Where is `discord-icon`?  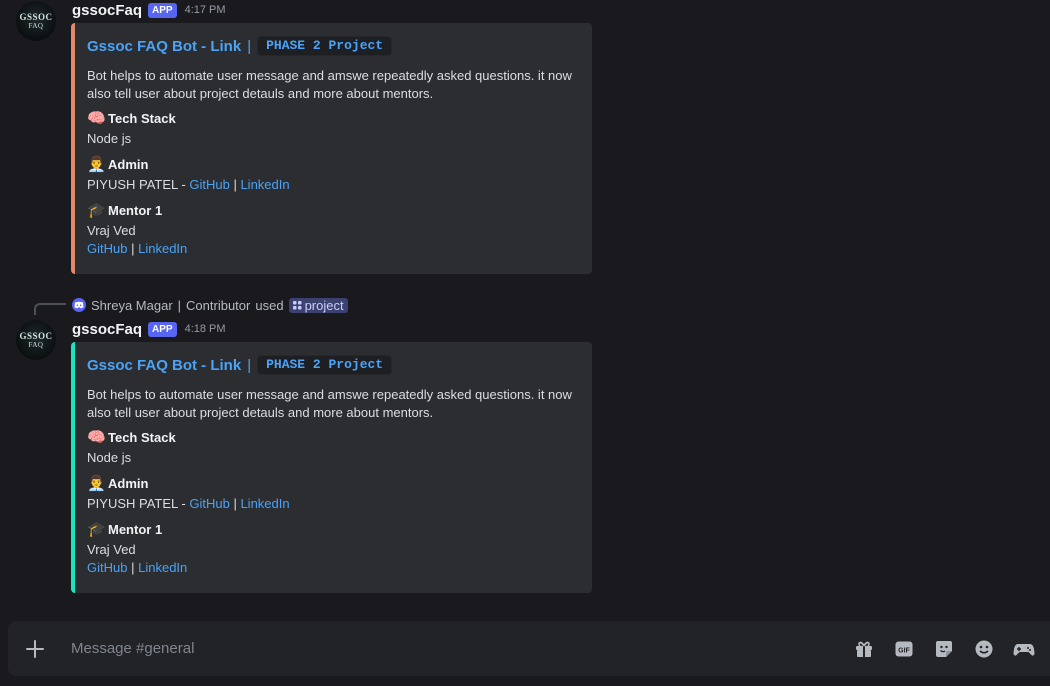 discord-icon is located at coordinates (79, 305).